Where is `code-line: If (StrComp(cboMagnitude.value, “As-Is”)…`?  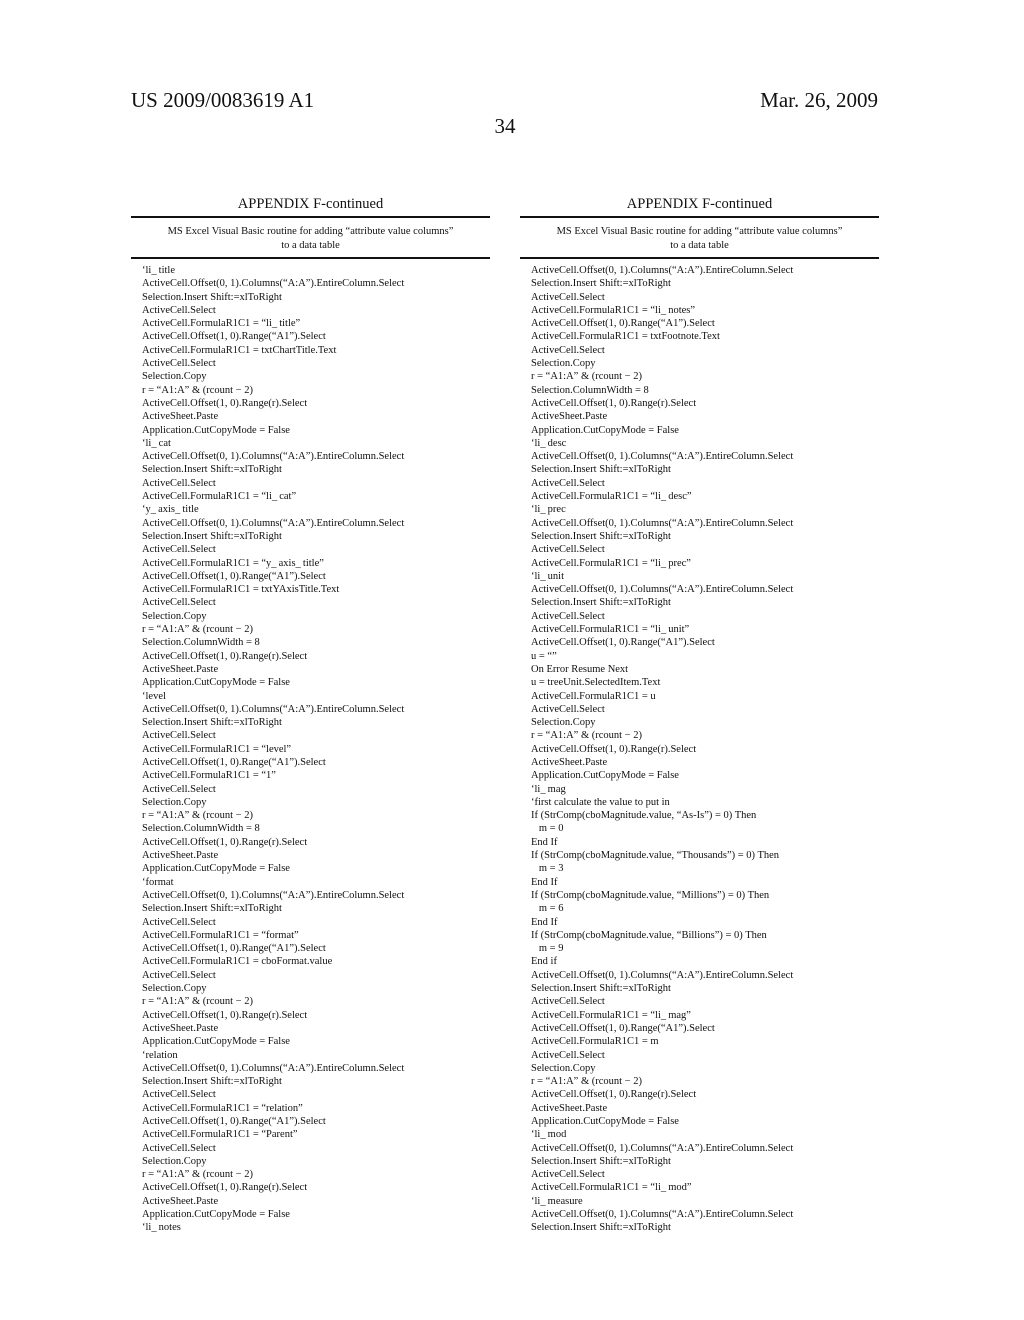 code-line: If (StrComp(cboMagnitude.value, “As-Is”)… is located at coordinates (644, 816).